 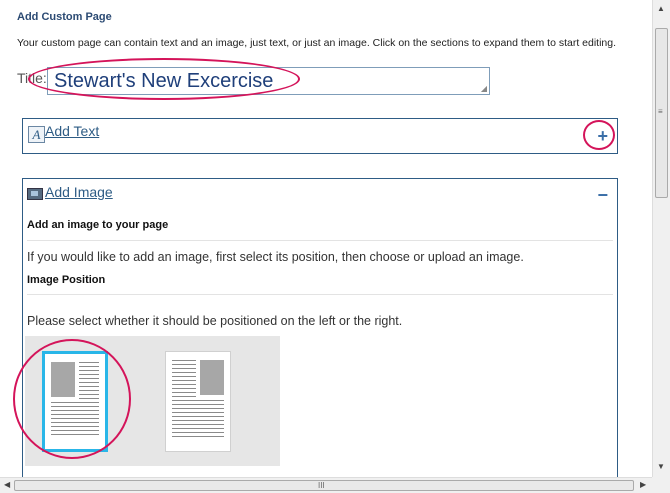 I want to click on scroll-up-icon: ▲, so click(x=661, y=8).